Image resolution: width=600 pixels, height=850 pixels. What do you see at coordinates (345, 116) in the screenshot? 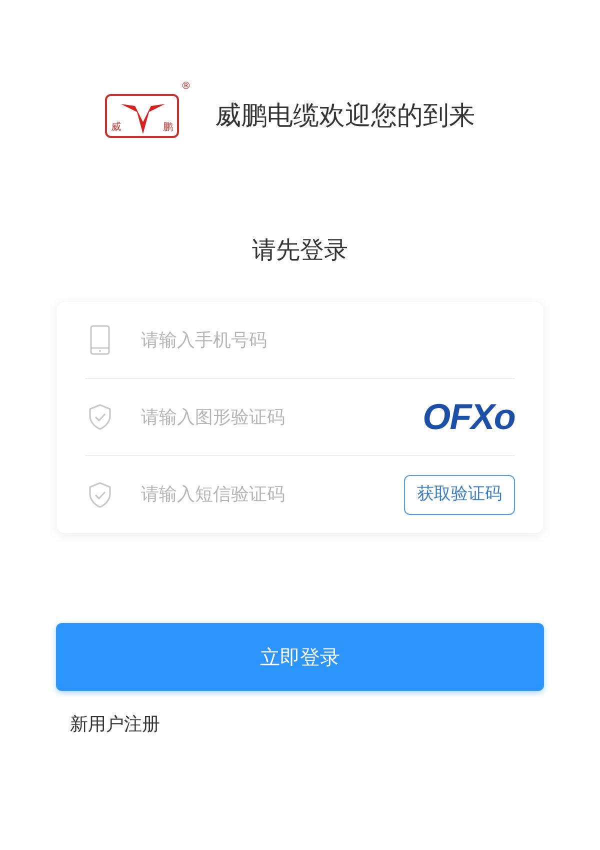
I see `welcome-title: 威鹏电缆欢迎您的到来` at bounding box center [345, 116].